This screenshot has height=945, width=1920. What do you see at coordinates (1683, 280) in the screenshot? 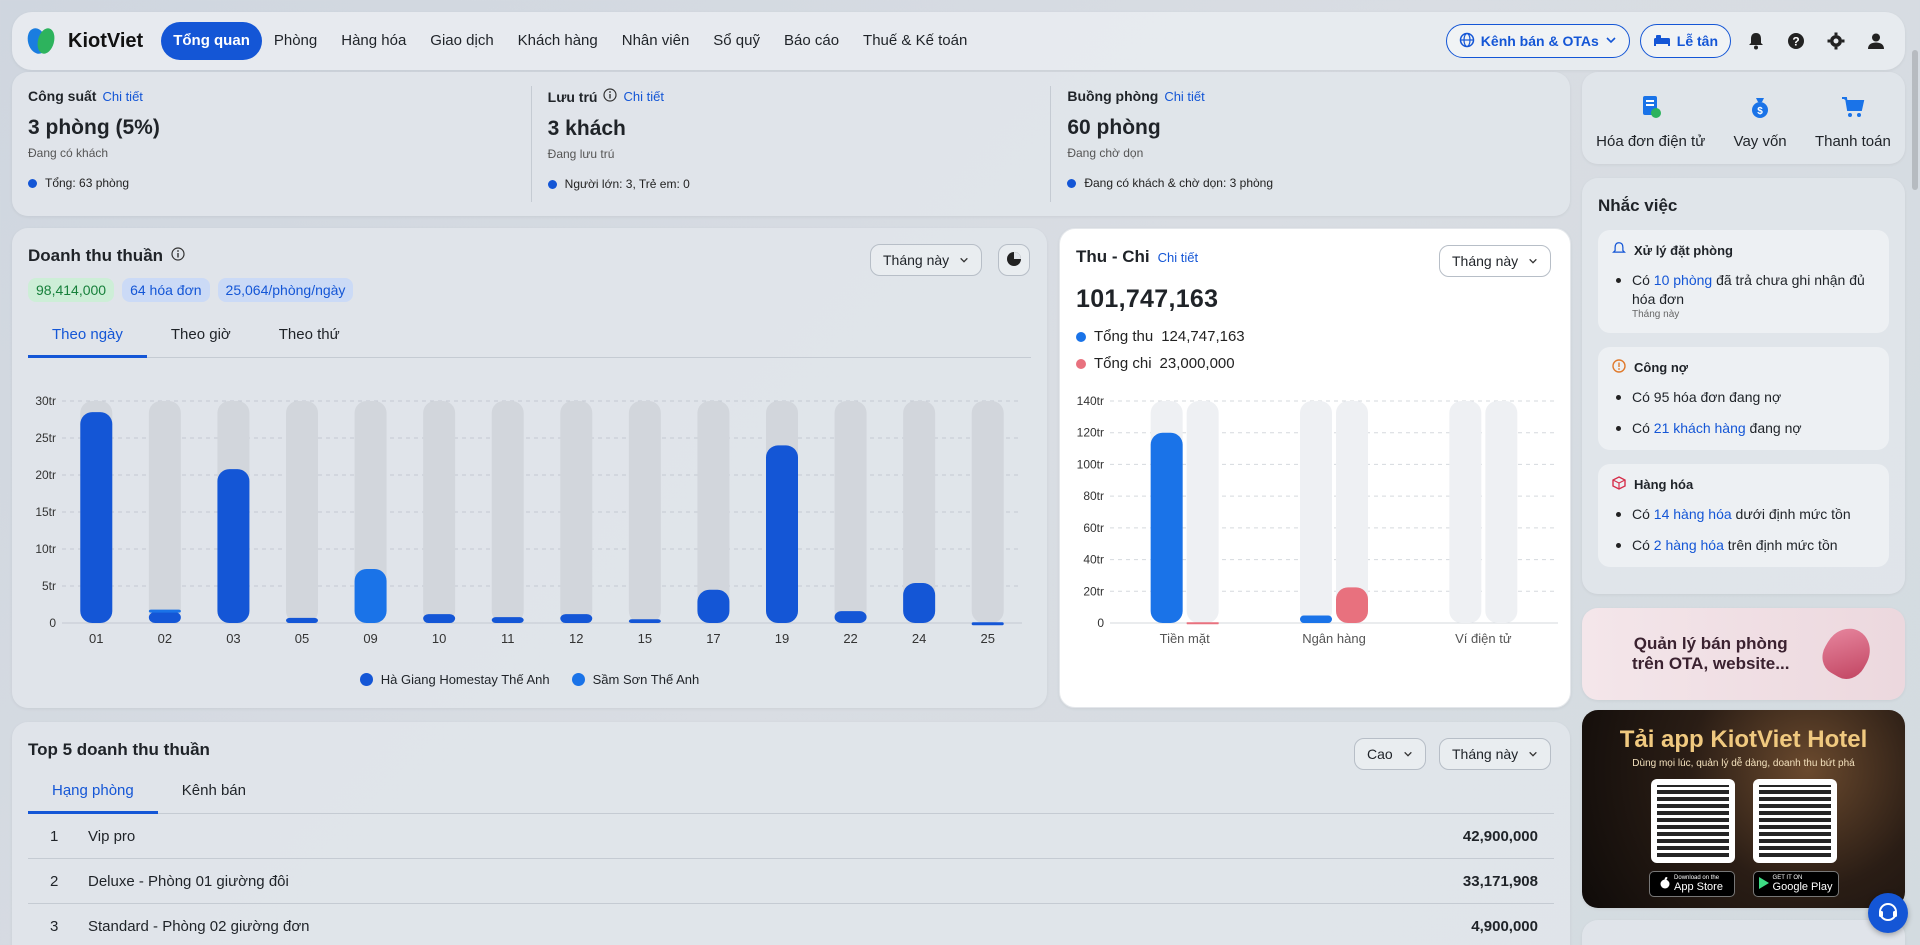
I see `unbilled-rooms-link: 10 phòng` at bounding box center [1683, 280].